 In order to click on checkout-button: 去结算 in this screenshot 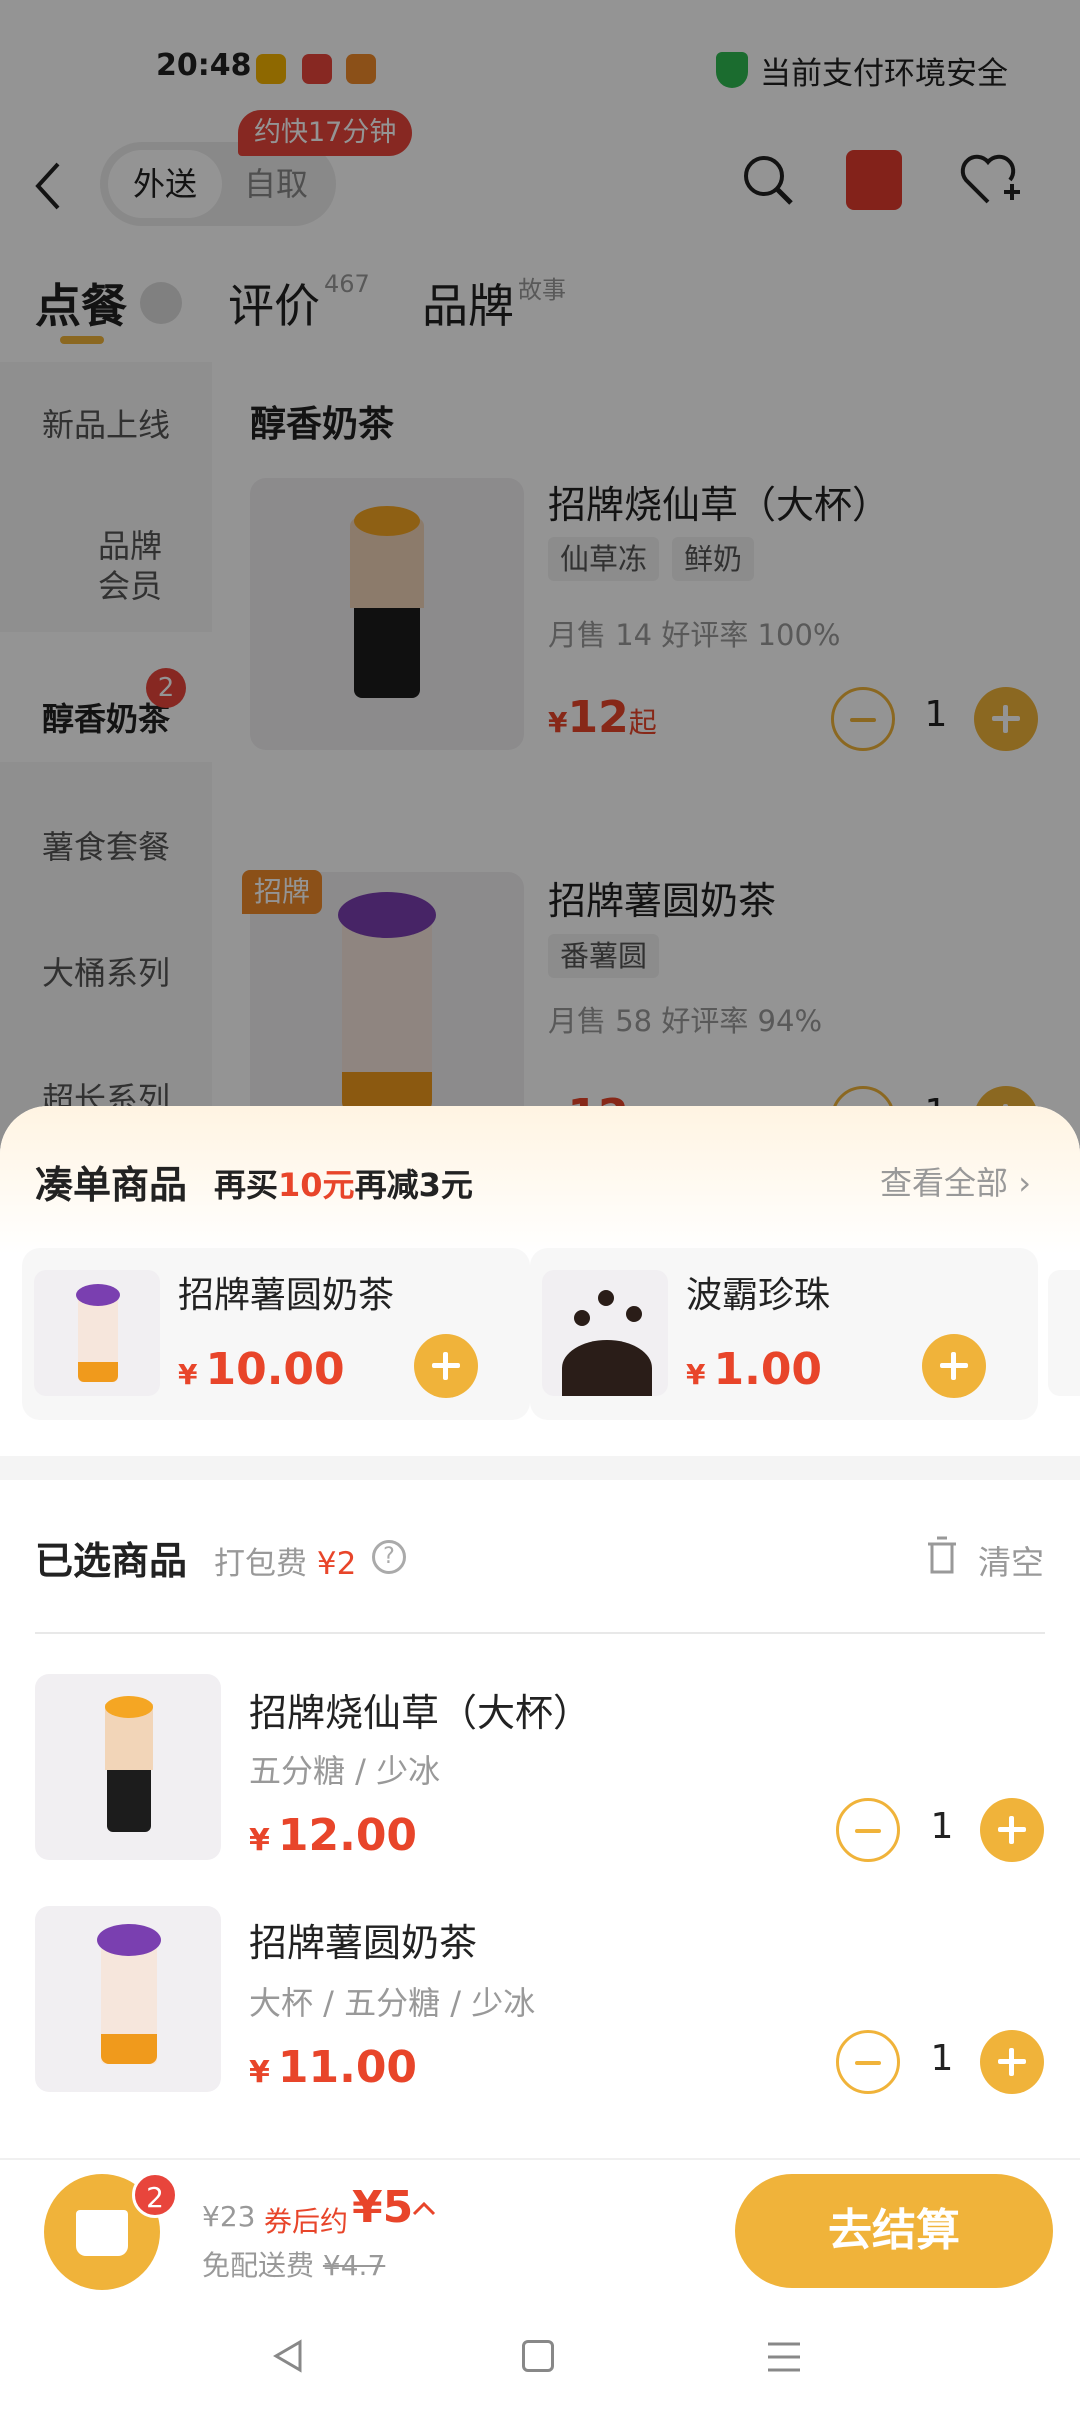, I will do `click(894, 2231)`.